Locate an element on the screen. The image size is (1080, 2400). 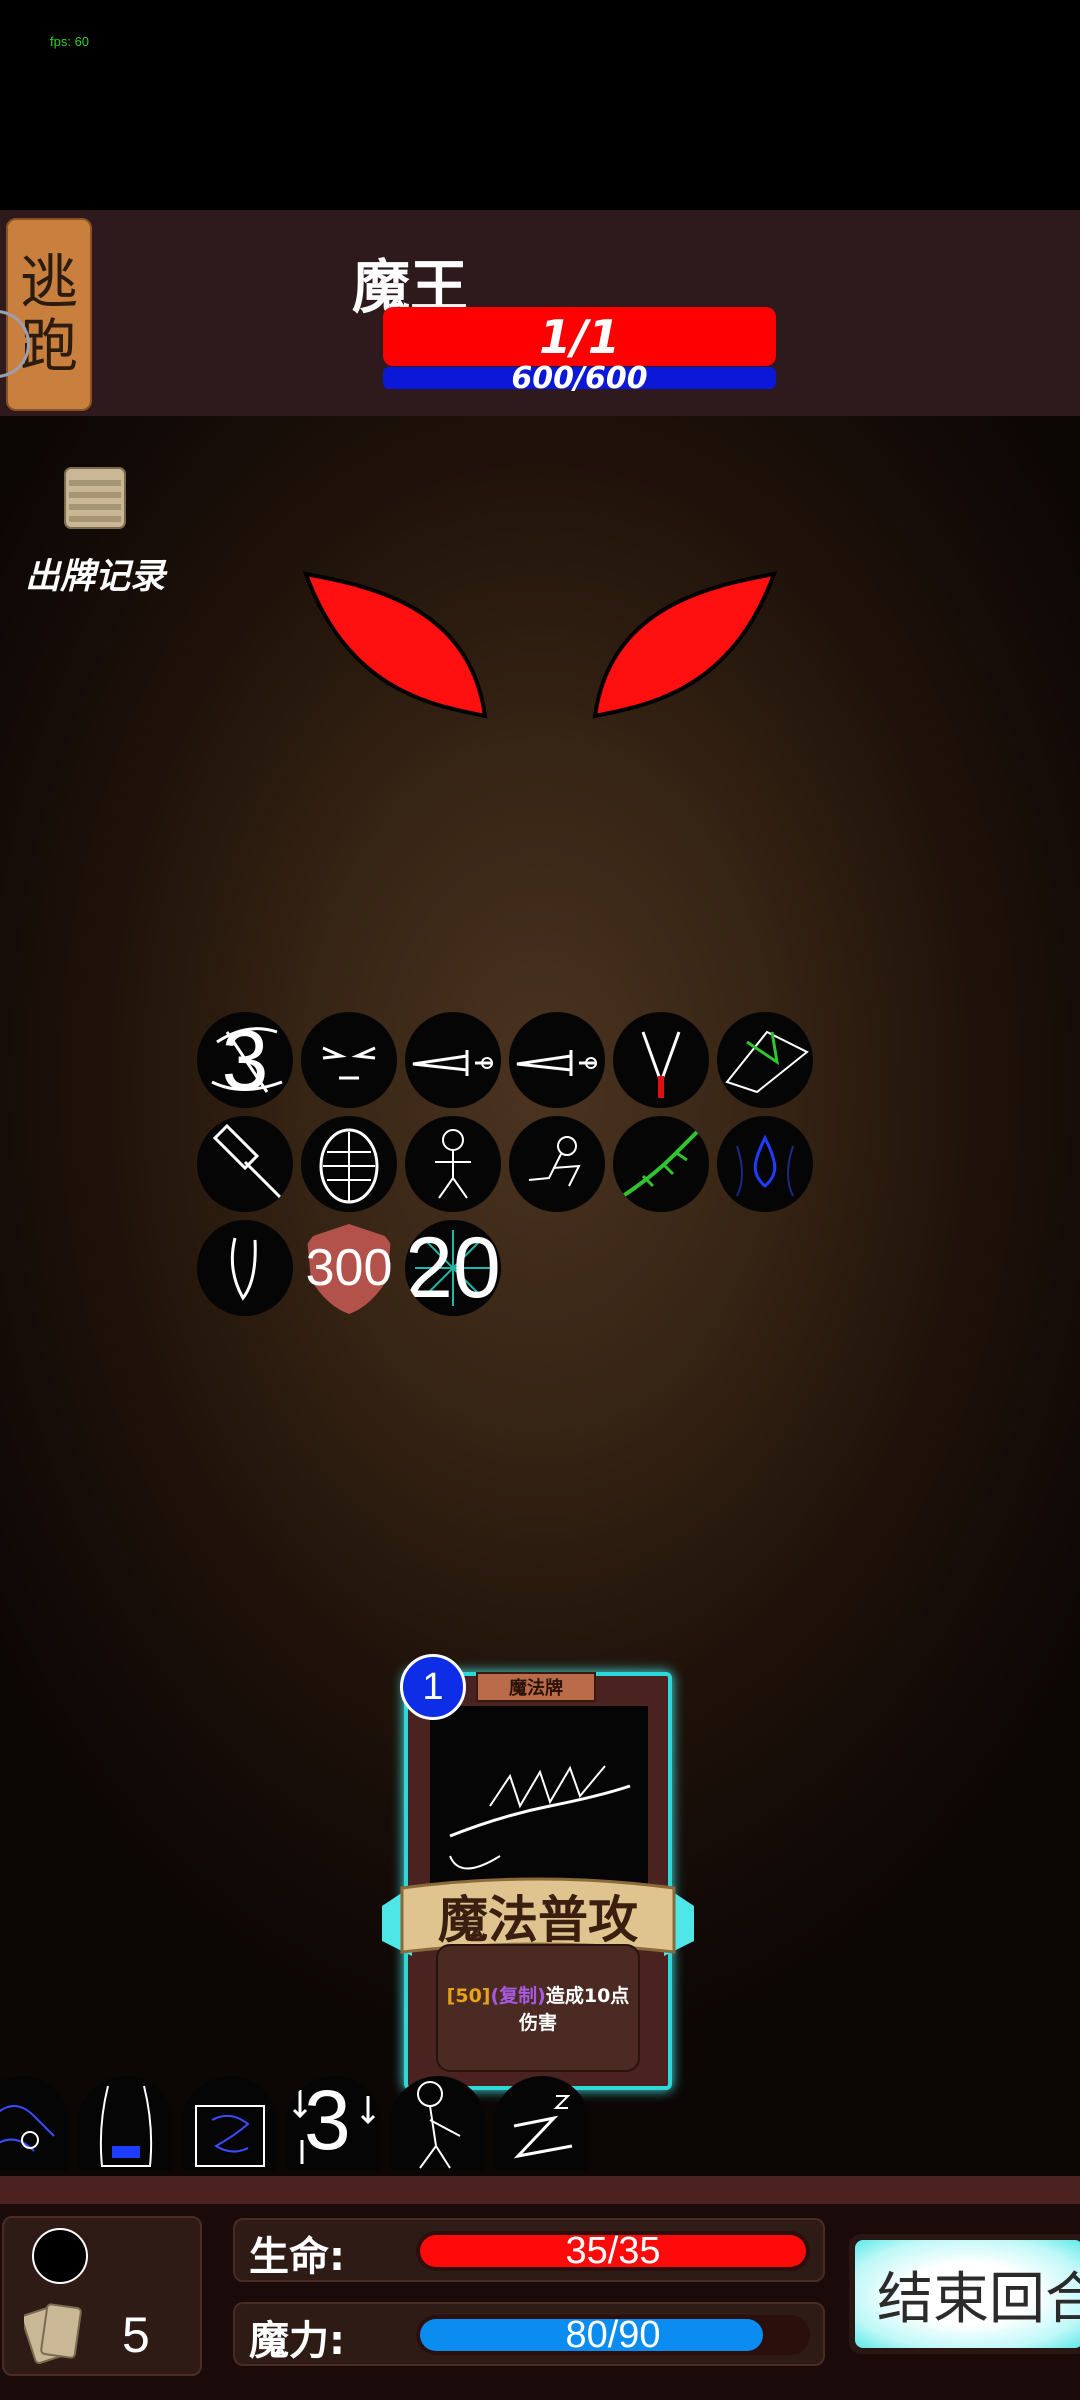
boss-eyes is located at coordinates (540, 645).